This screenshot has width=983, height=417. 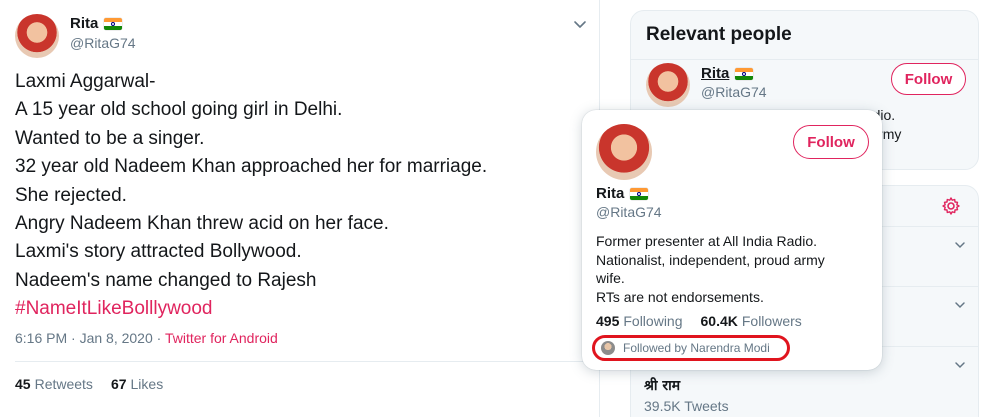 What do you see at coordinates (158, 252) in the screenshot?
I see `tweet-line: Laxmi's story attracted Bollywood.` at bounding box center [158, 252].